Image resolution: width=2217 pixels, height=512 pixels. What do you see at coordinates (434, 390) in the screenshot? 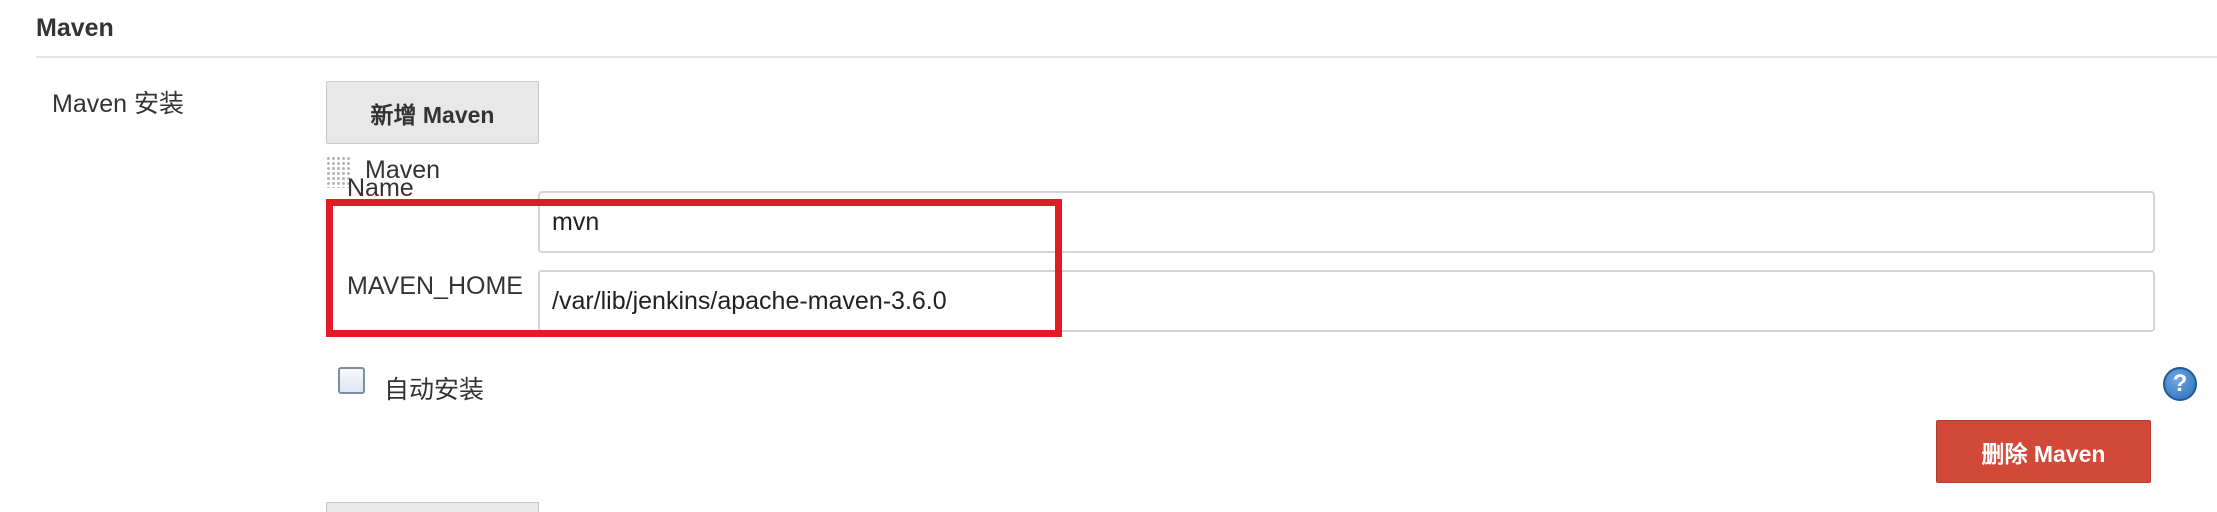
I see `auto-install-label: 自动安装` at bounding box center [434, 390].